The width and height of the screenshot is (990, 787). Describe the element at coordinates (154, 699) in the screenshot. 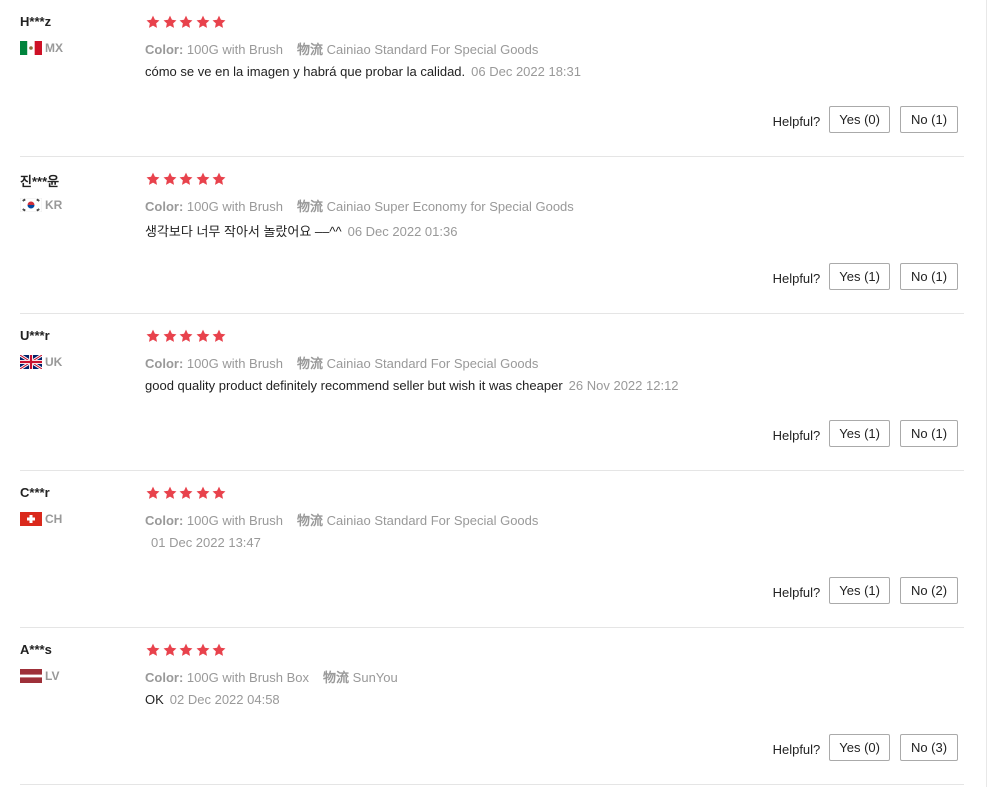

I see `review-text: OK` at that location.